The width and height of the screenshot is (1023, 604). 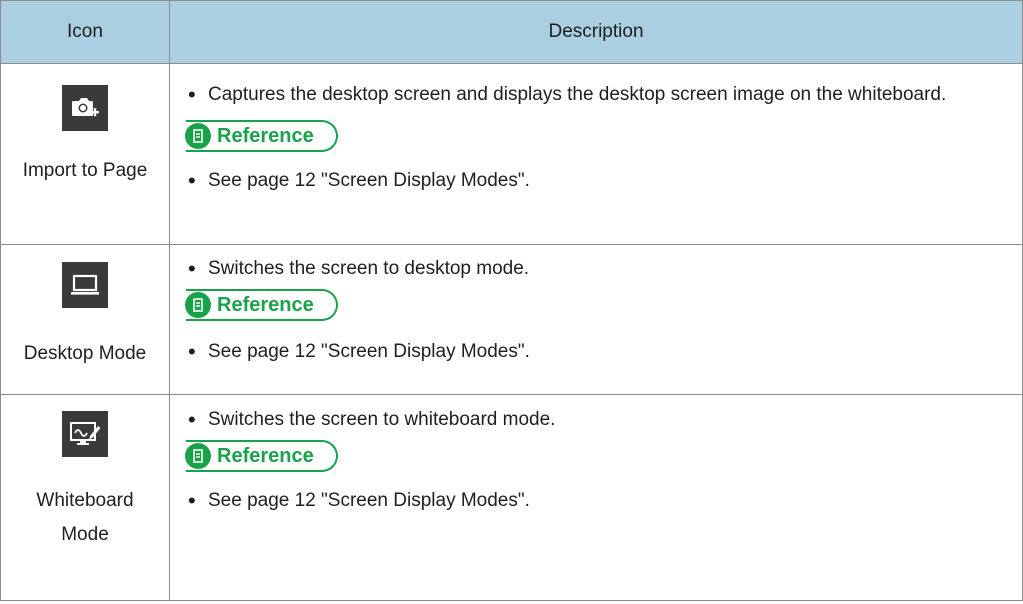 I want to click on camera-plus-icon, so click(x=85, y=108).